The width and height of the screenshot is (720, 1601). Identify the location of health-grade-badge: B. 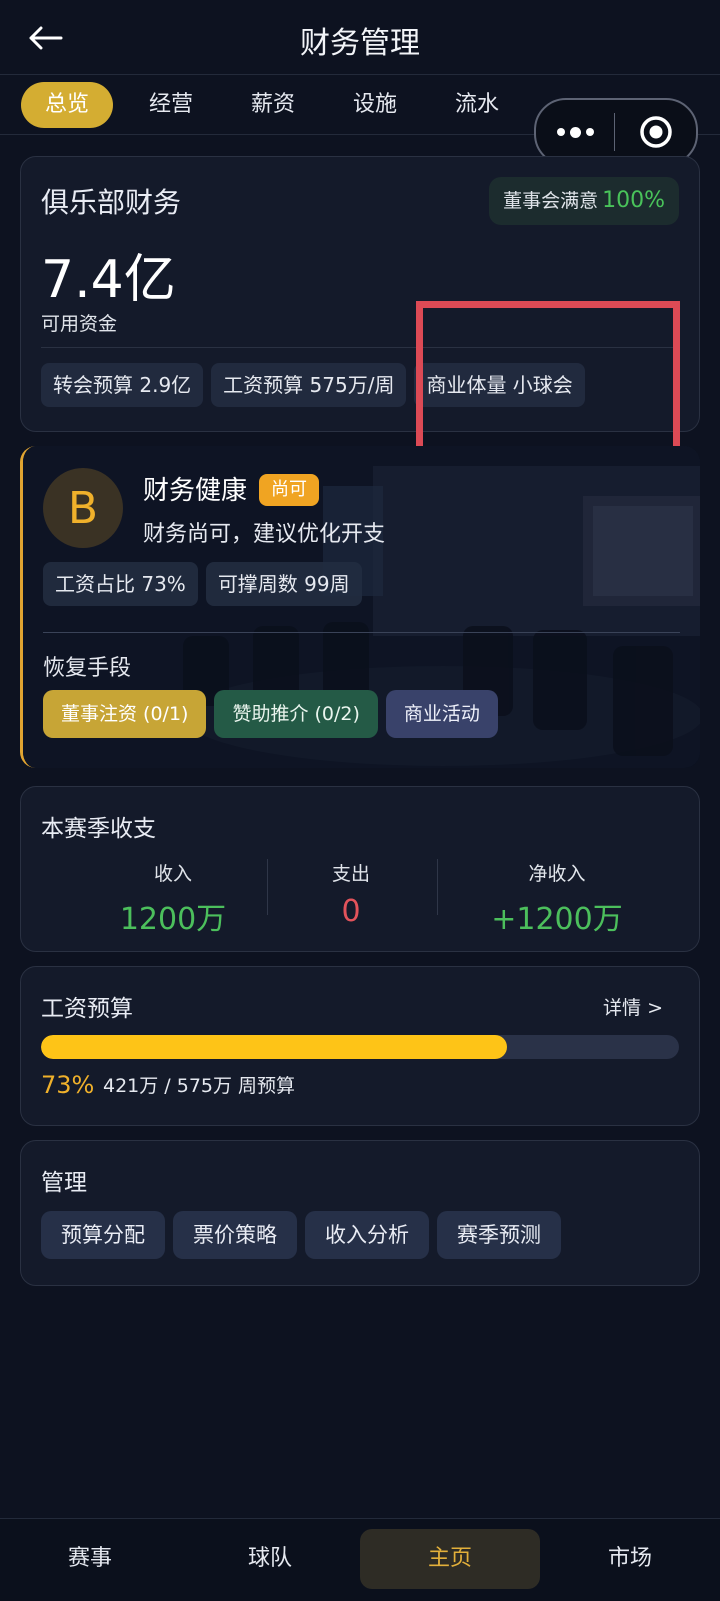
(83, 508).